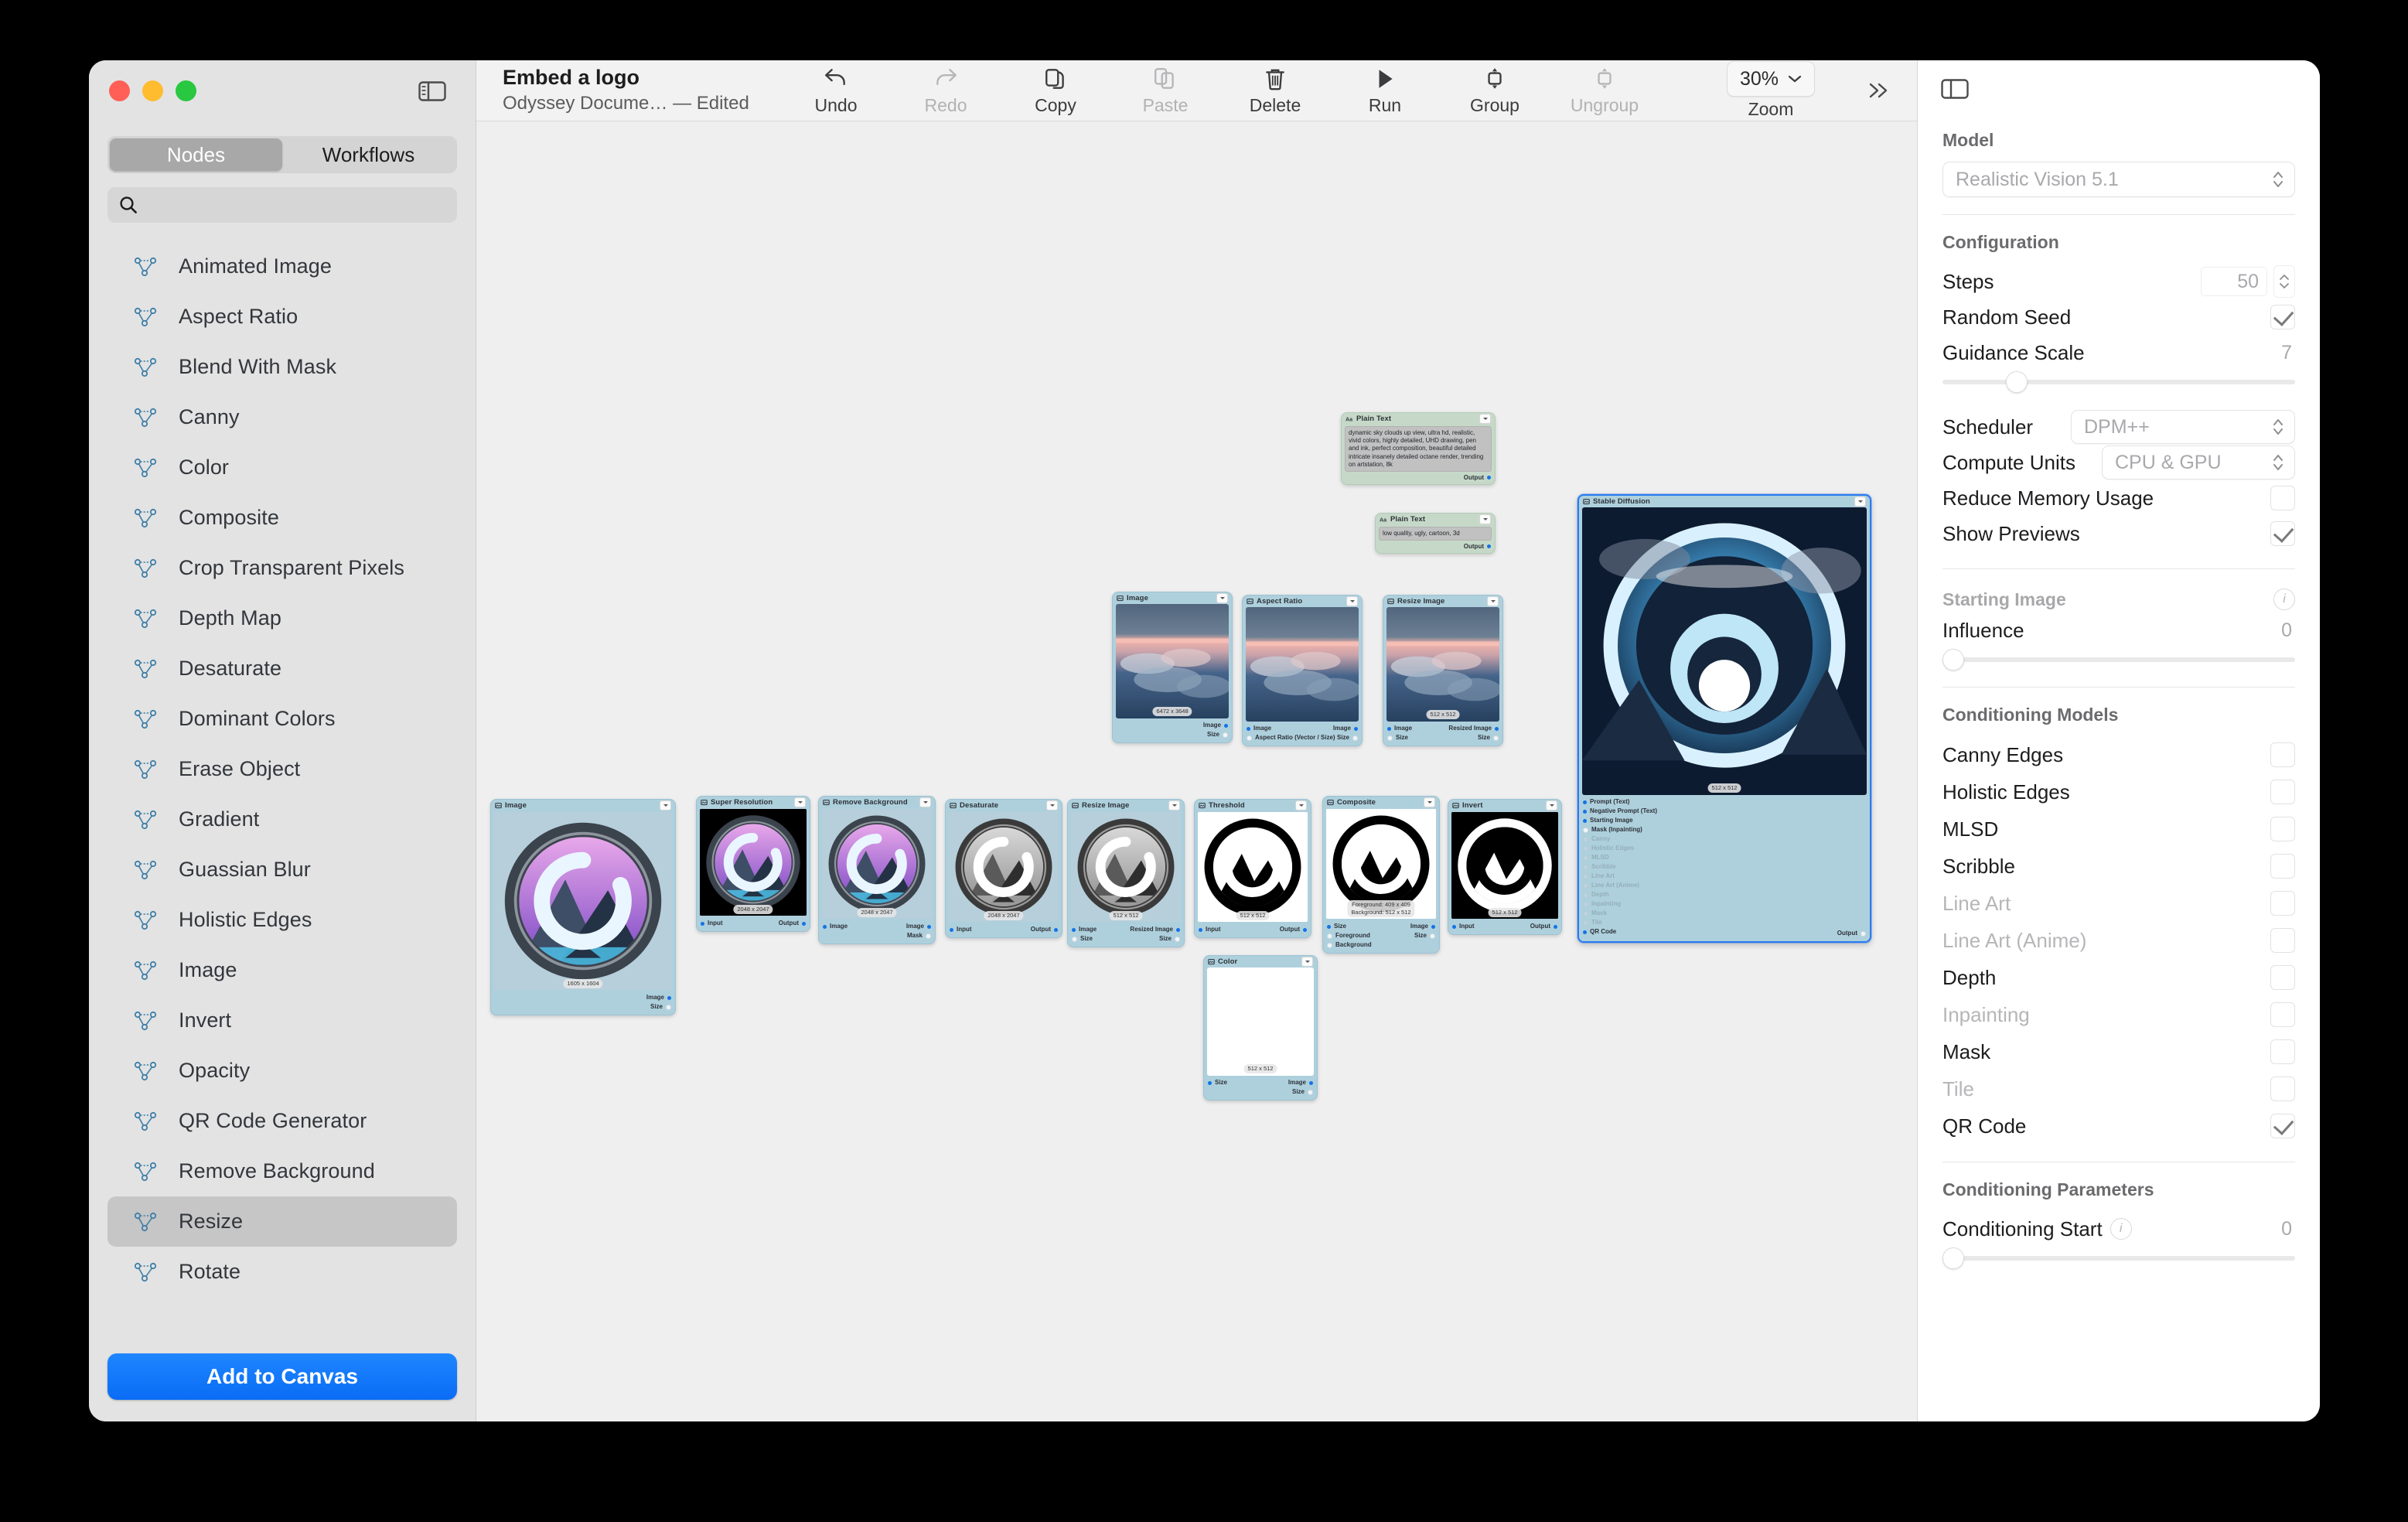  Describe the element at coordinates (2282, 533) in the screenshot. I see `show-previews-checkbox` at that location.